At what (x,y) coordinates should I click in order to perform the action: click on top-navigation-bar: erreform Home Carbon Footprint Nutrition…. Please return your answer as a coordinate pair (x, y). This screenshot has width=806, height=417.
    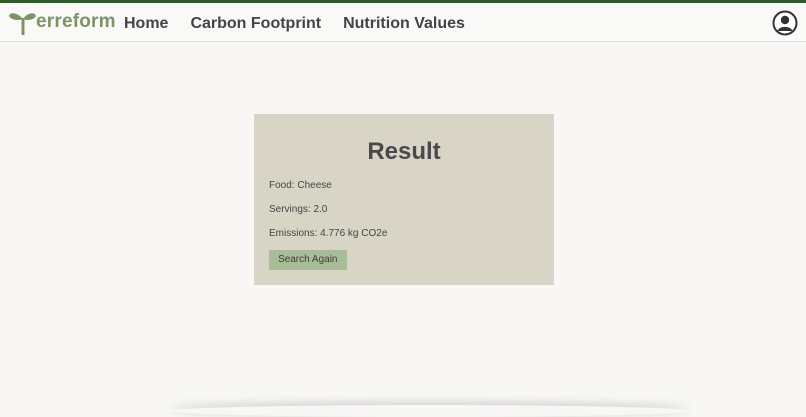
    Looking at the image, I should click on (403, 21).